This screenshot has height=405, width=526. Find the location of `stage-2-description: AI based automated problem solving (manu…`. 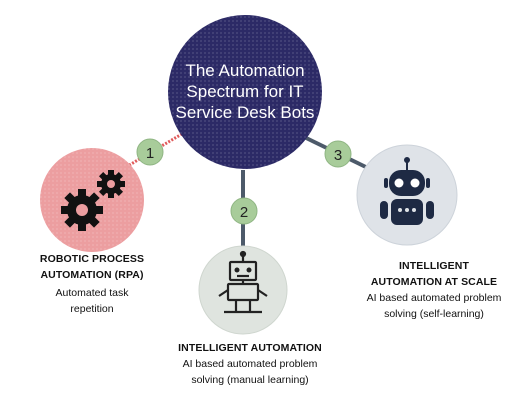

stage-2-description: AI based automated problem solving (manu… is located at coordinates (250, 372).